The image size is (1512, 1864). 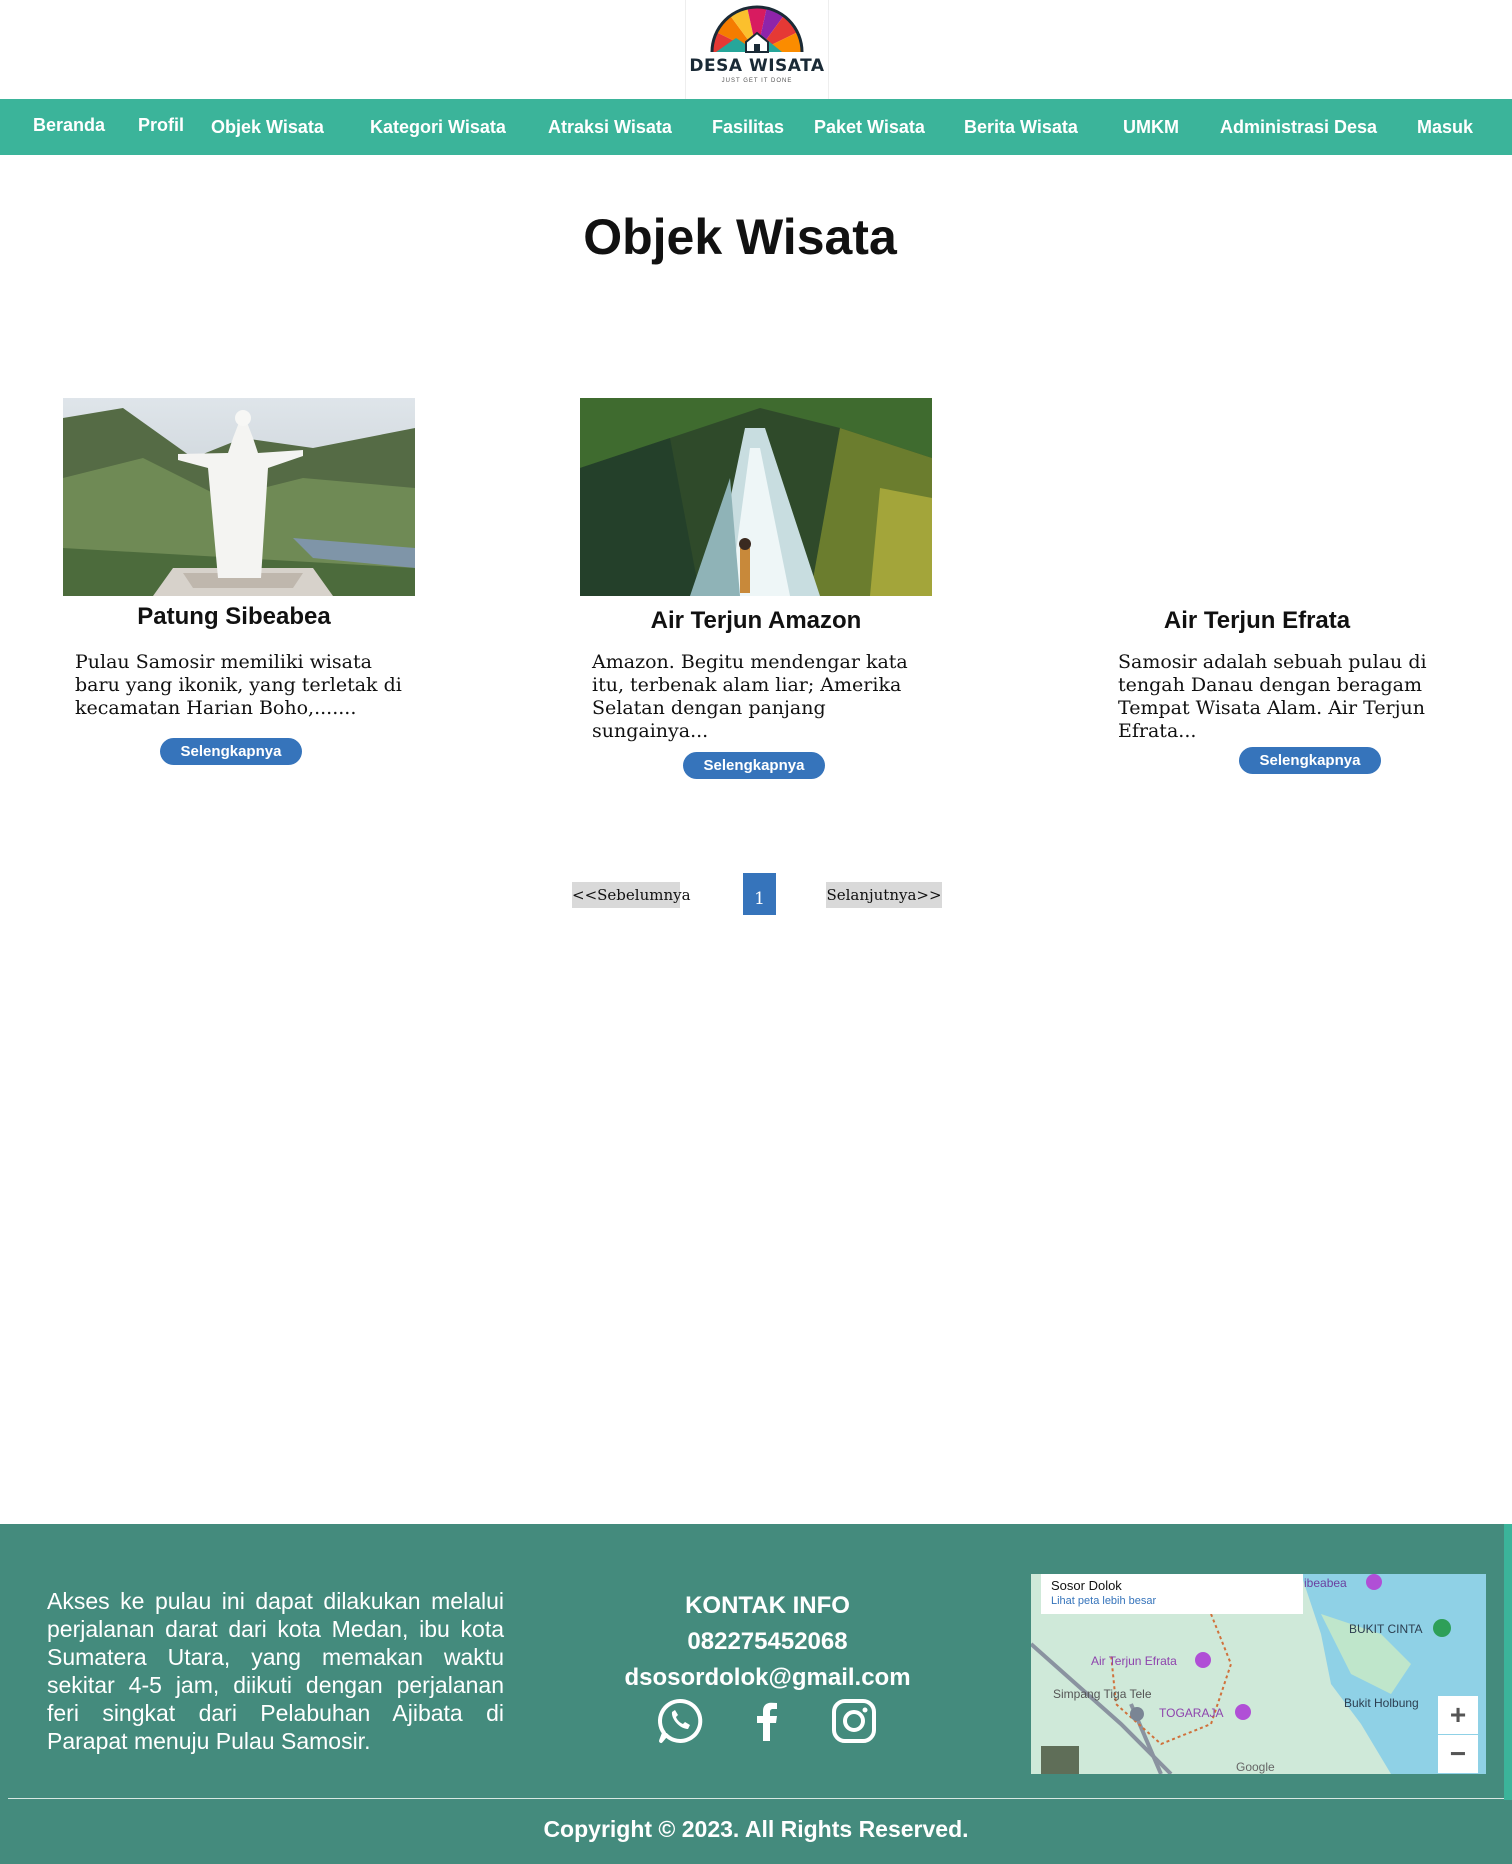 What do you see at coordinates (1458, 1715) in the screenshot?
I see `map-zoom-in-button: +` at bounding box center [1458, 1715].